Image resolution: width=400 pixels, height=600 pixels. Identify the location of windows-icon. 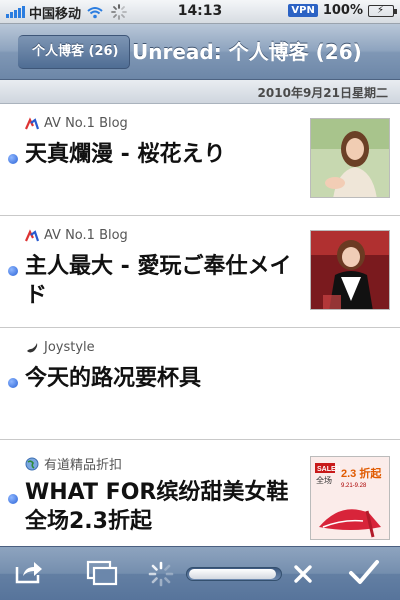
(102, 575).